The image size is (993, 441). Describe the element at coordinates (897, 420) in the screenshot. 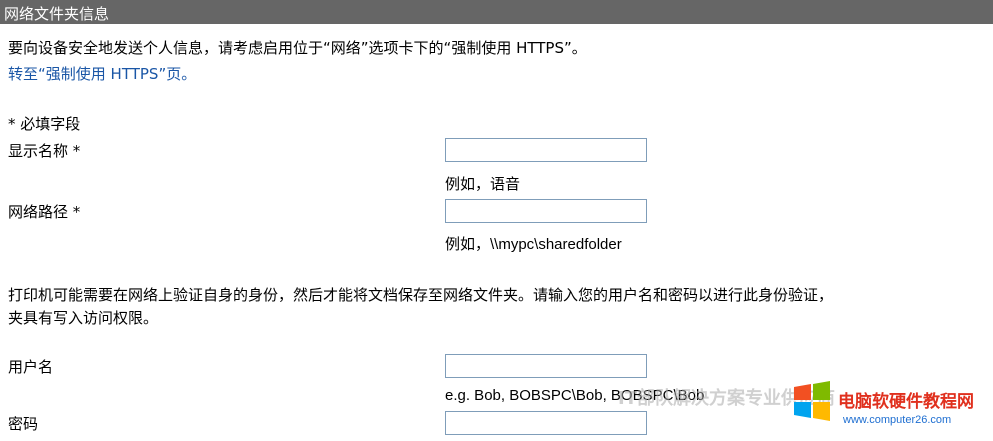

I see `watermark-site-url: www.computer26.com` at that location.